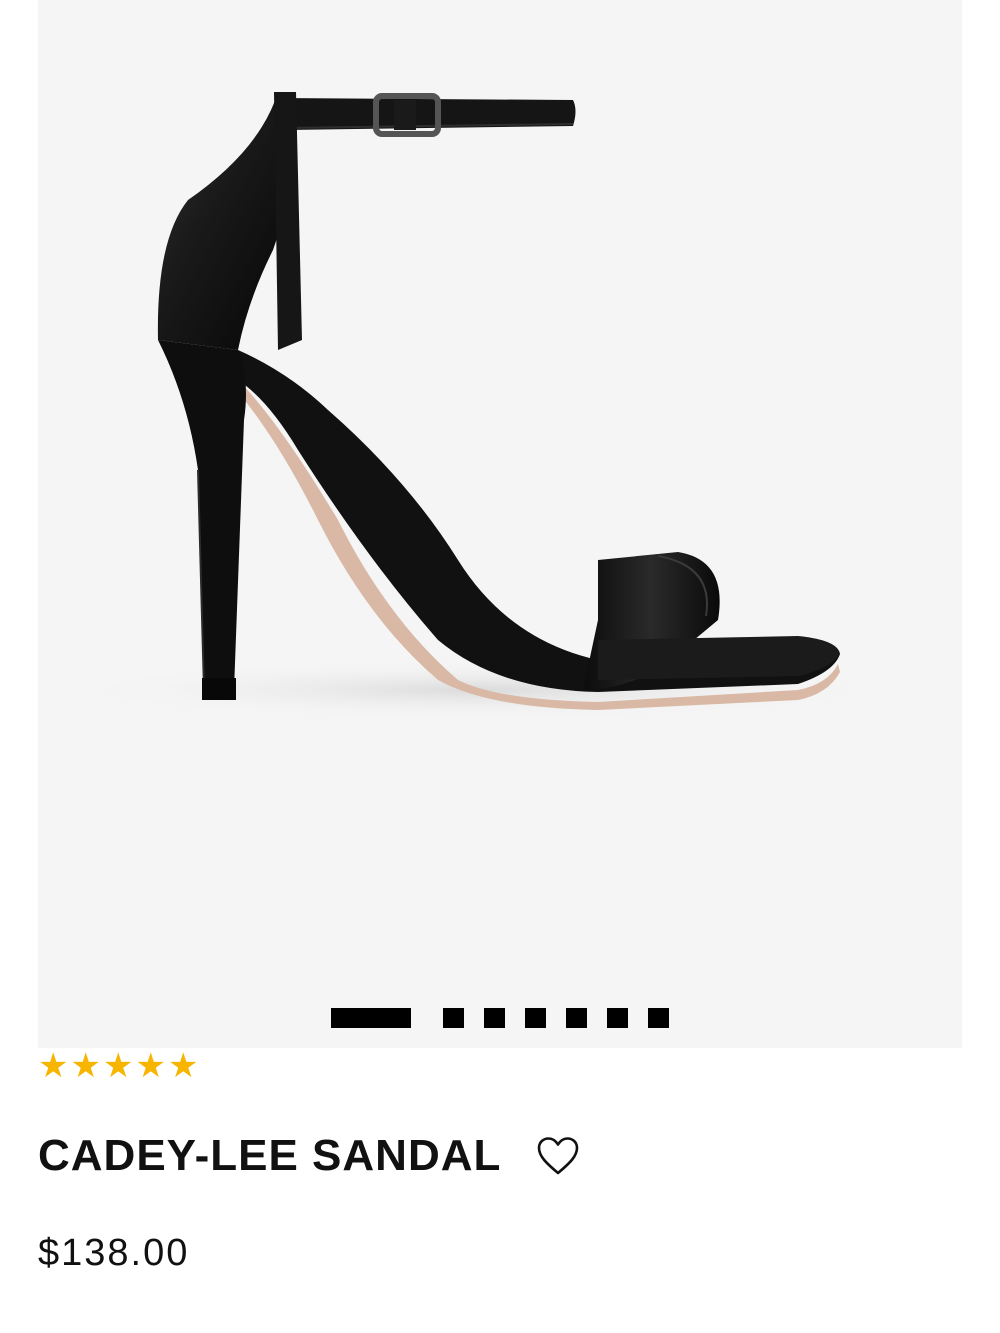 This screenshot has width=1000, height=1333. Describe the element at coordinates (270, 1155) in the screenshot. I see `product-title: CADEY-LEE SANDAL` at that location.